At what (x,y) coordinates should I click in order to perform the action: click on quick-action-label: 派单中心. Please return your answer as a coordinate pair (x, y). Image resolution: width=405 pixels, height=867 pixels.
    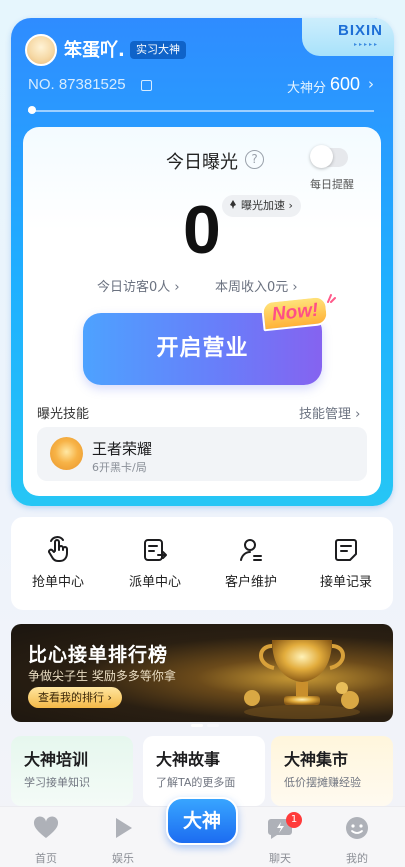
    Looking at the image, I should click on (154, 582).